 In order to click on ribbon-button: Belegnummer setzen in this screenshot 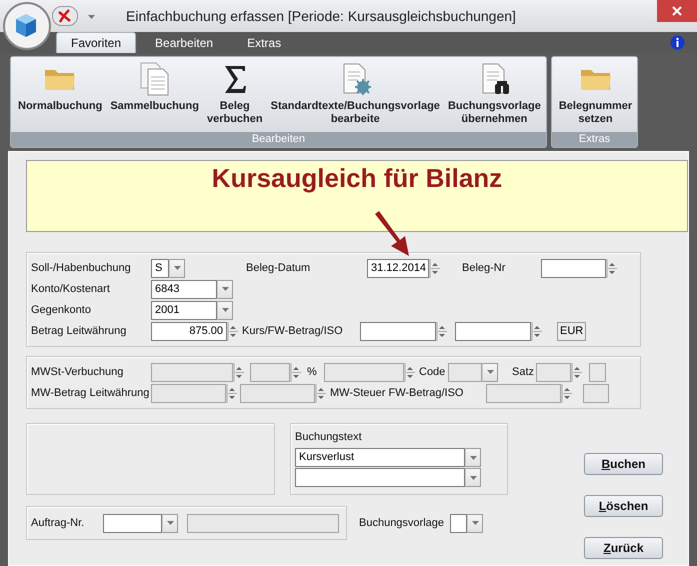, I will do `click(596, 94)`.